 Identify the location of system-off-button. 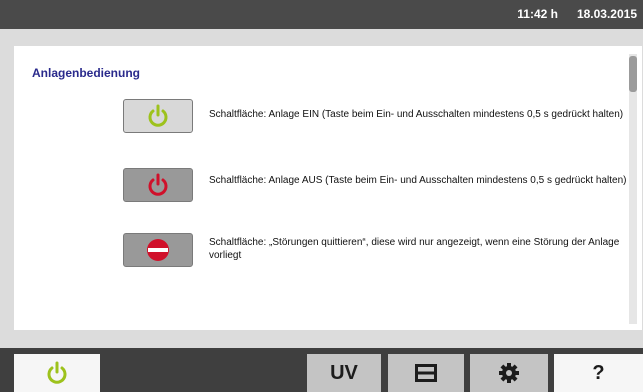
(158, 185).